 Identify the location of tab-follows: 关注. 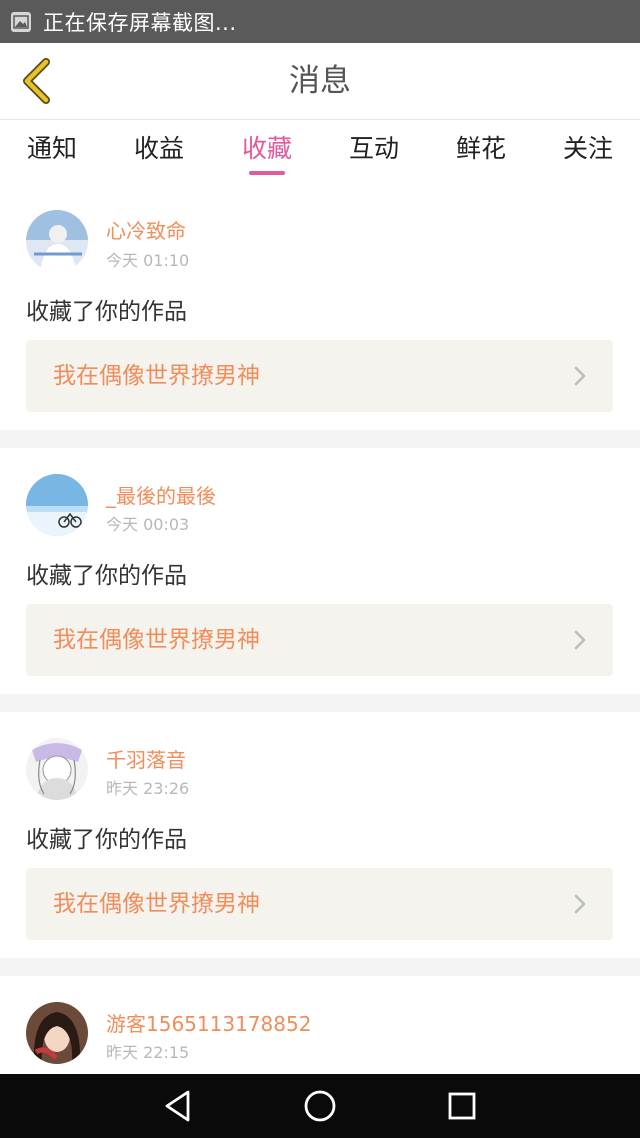
(588, 151).